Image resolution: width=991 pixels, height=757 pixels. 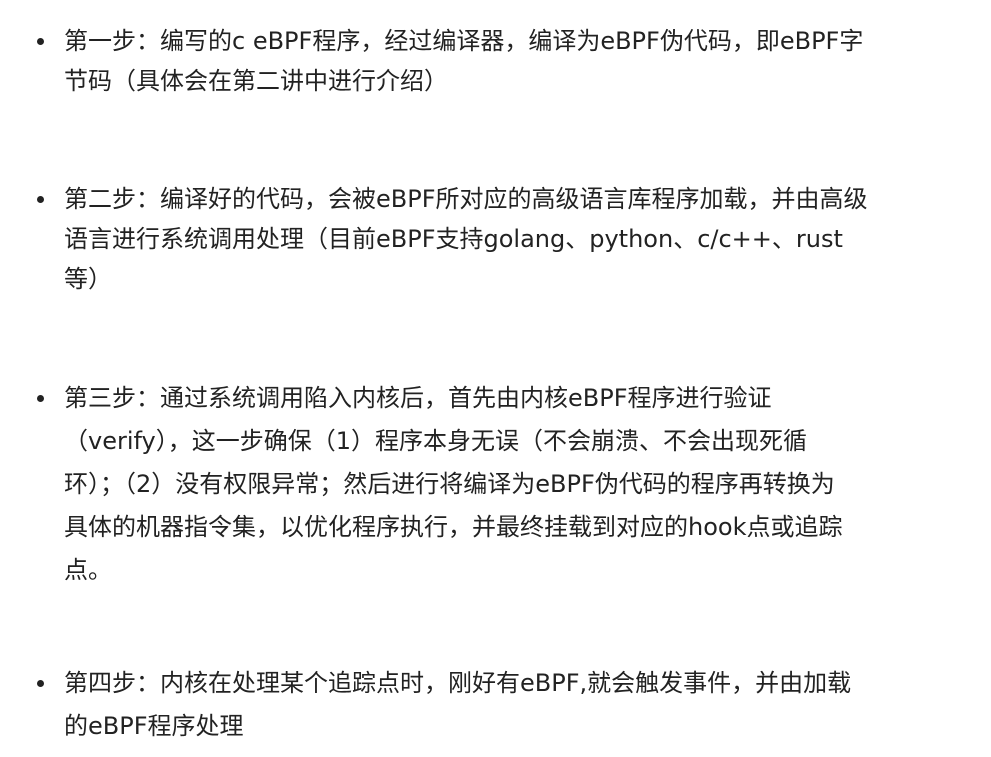 What do you see at coordinates (453, 527) in the screenshot?
I see `step-3-line-4: 具体的机器指令集，以优化程序执行，并最终挂载到对应的hook点或追踪` at bounding box center [453, 527].